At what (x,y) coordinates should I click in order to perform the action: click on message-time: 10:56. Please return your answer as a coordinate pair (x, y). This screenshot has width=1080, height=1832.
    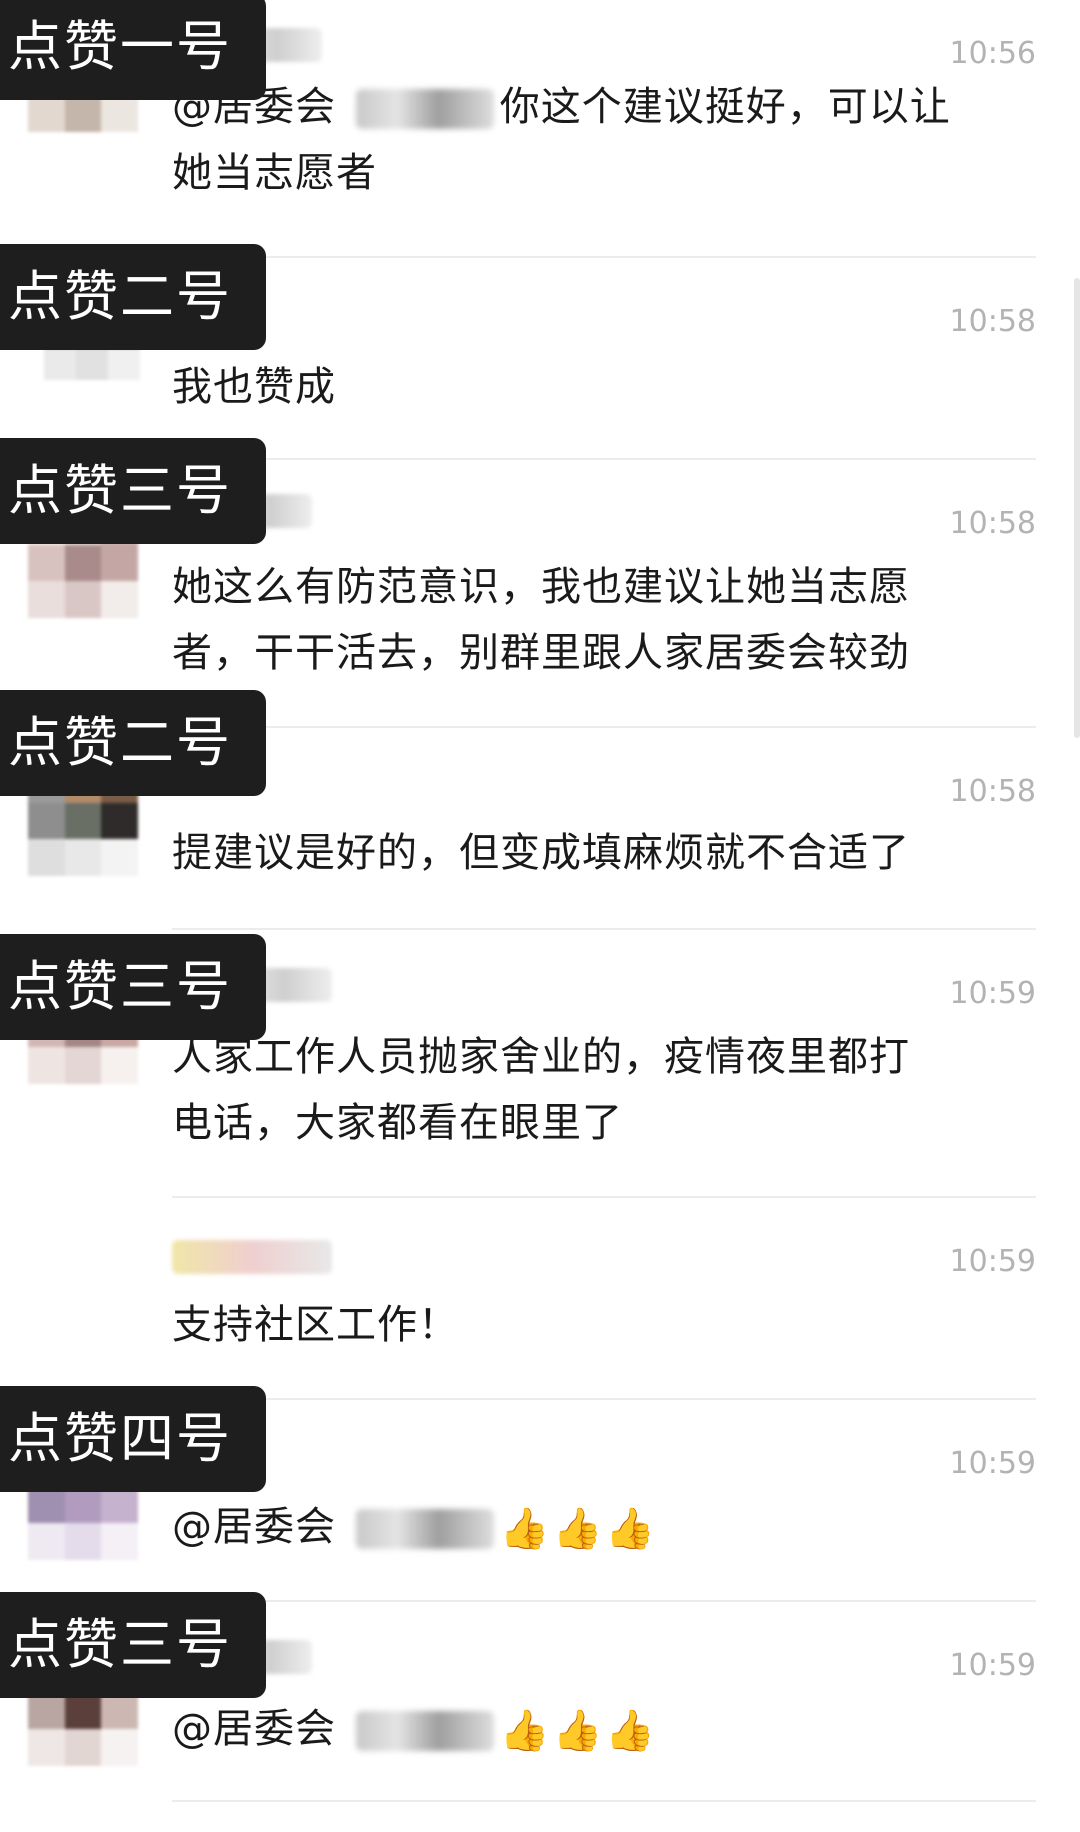
    Looking at the image, I should click on (992, 53).